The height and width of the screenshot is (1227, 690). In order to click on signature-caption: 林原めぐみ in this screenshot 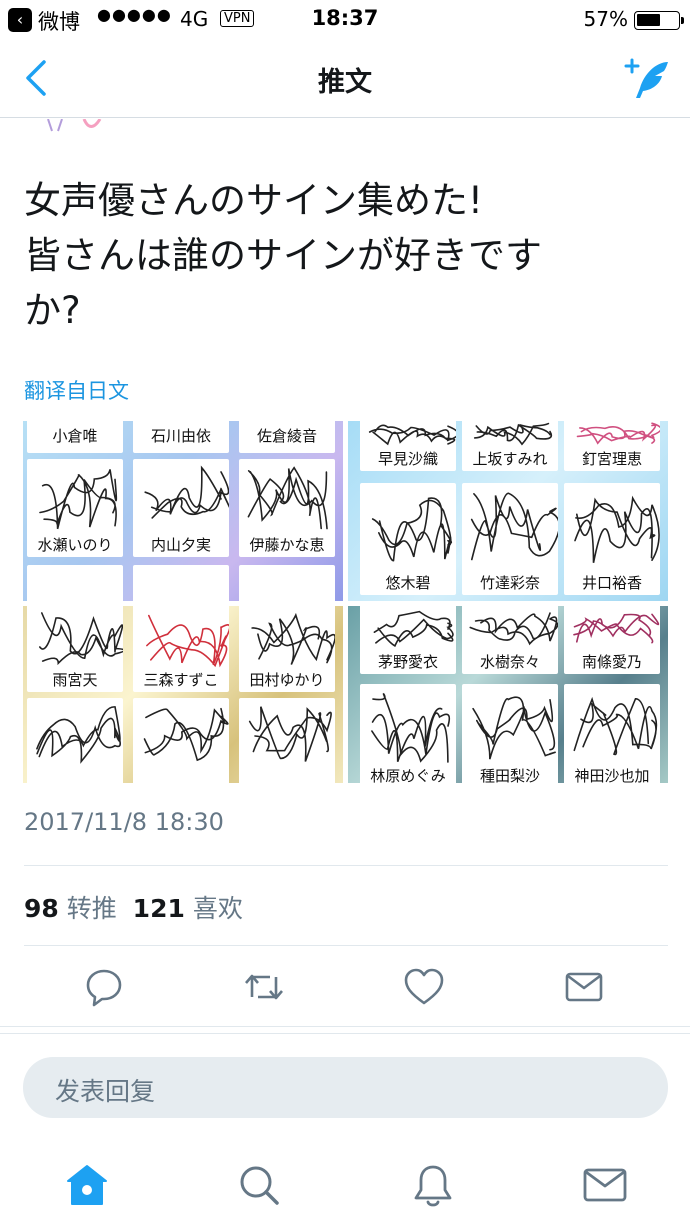, I will do `click(408, 775)`.